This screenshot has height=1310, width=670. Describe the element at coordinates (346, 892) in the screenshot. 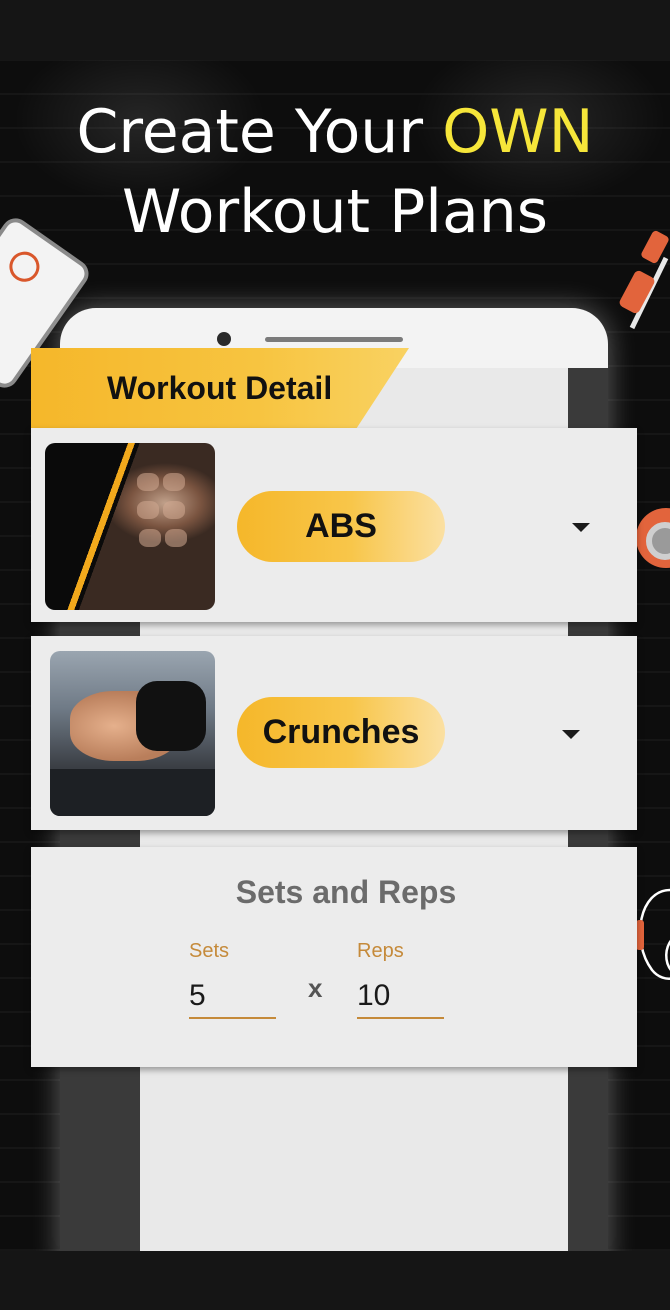

I see `sets-reps-title: Sets and Reps` at that location.